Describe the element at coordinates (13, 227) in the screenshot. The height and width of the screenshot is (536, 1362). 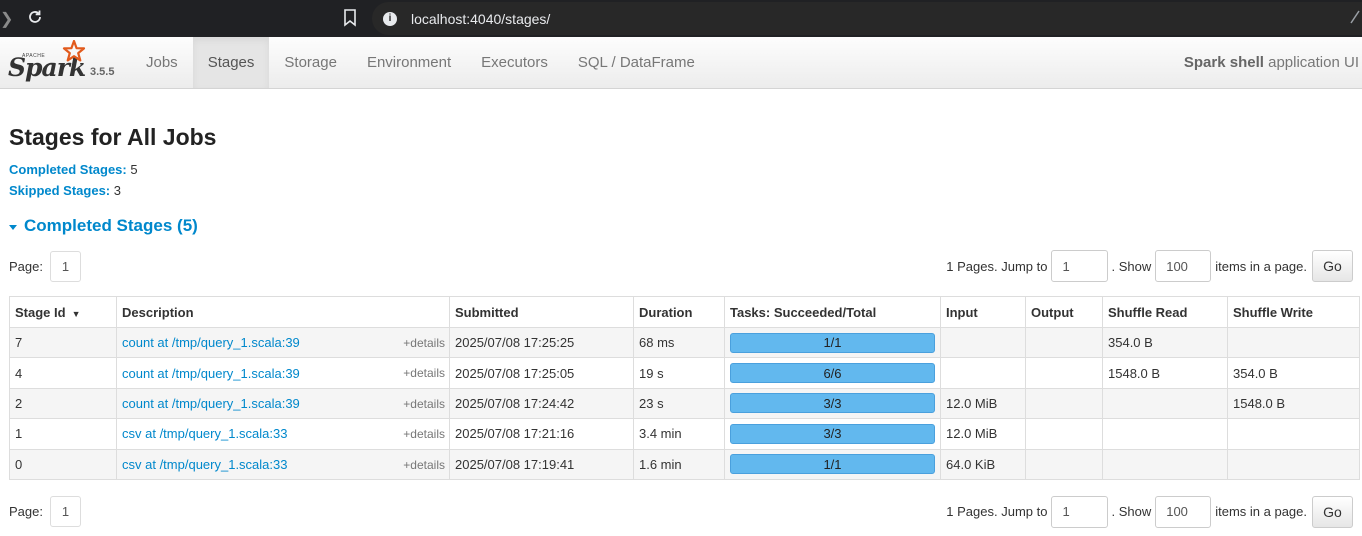
I see `caret-down-icon` at that location.